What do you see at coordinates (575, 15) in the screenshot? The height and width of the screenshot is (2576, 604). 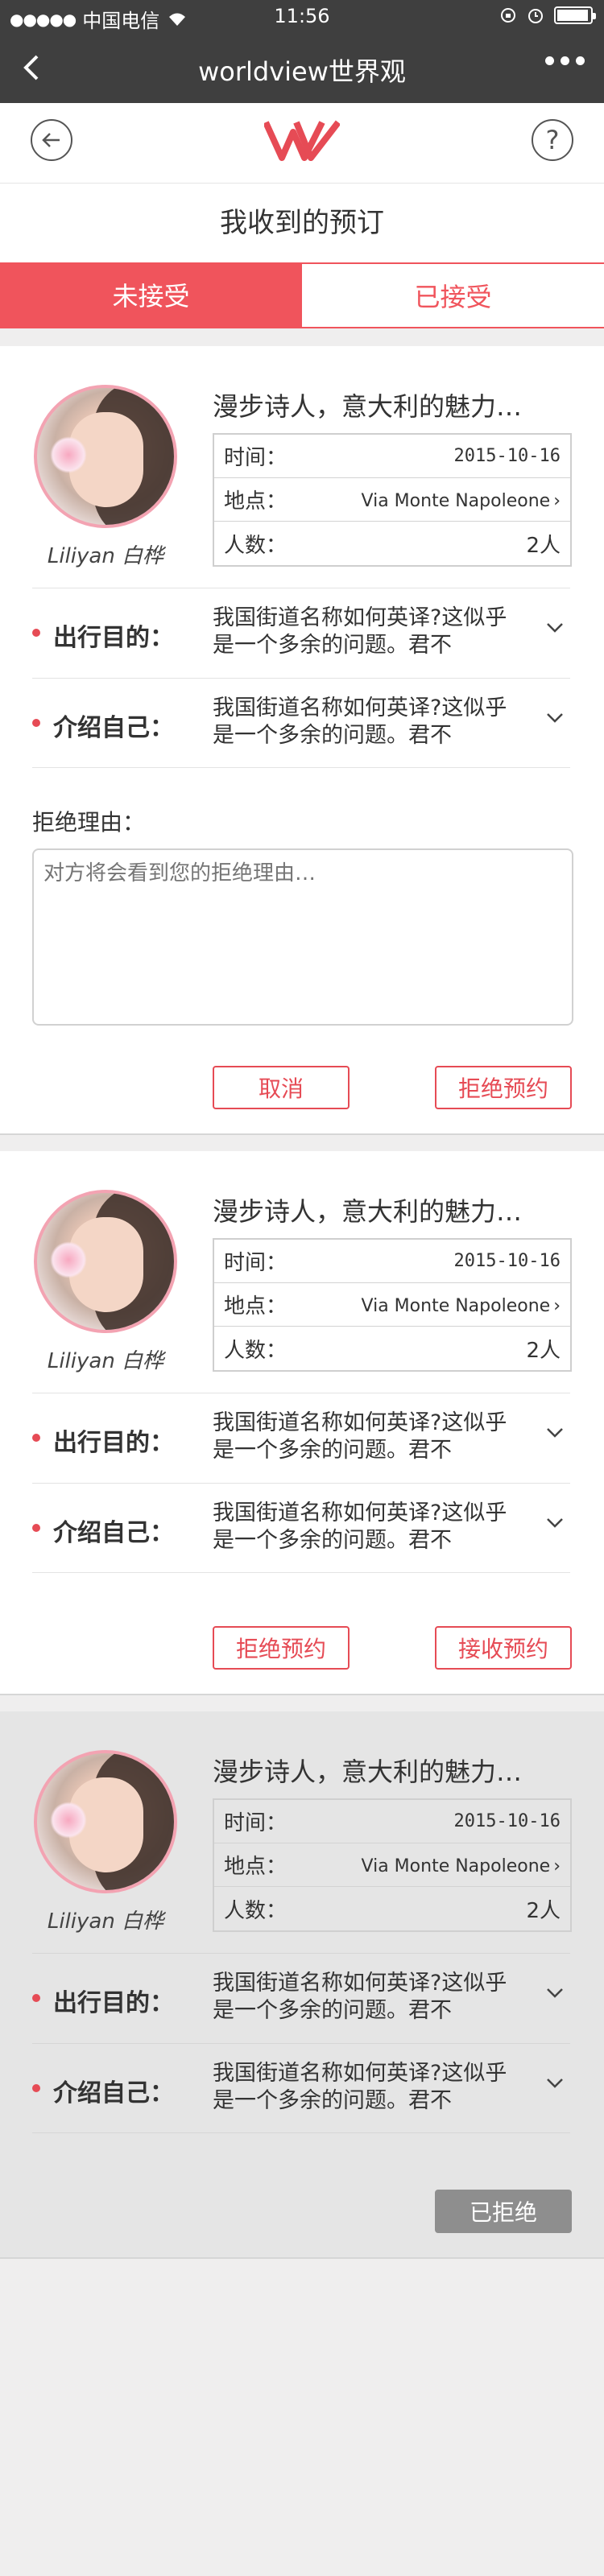 I see `battery-icon` at bounding box center [575, 15].